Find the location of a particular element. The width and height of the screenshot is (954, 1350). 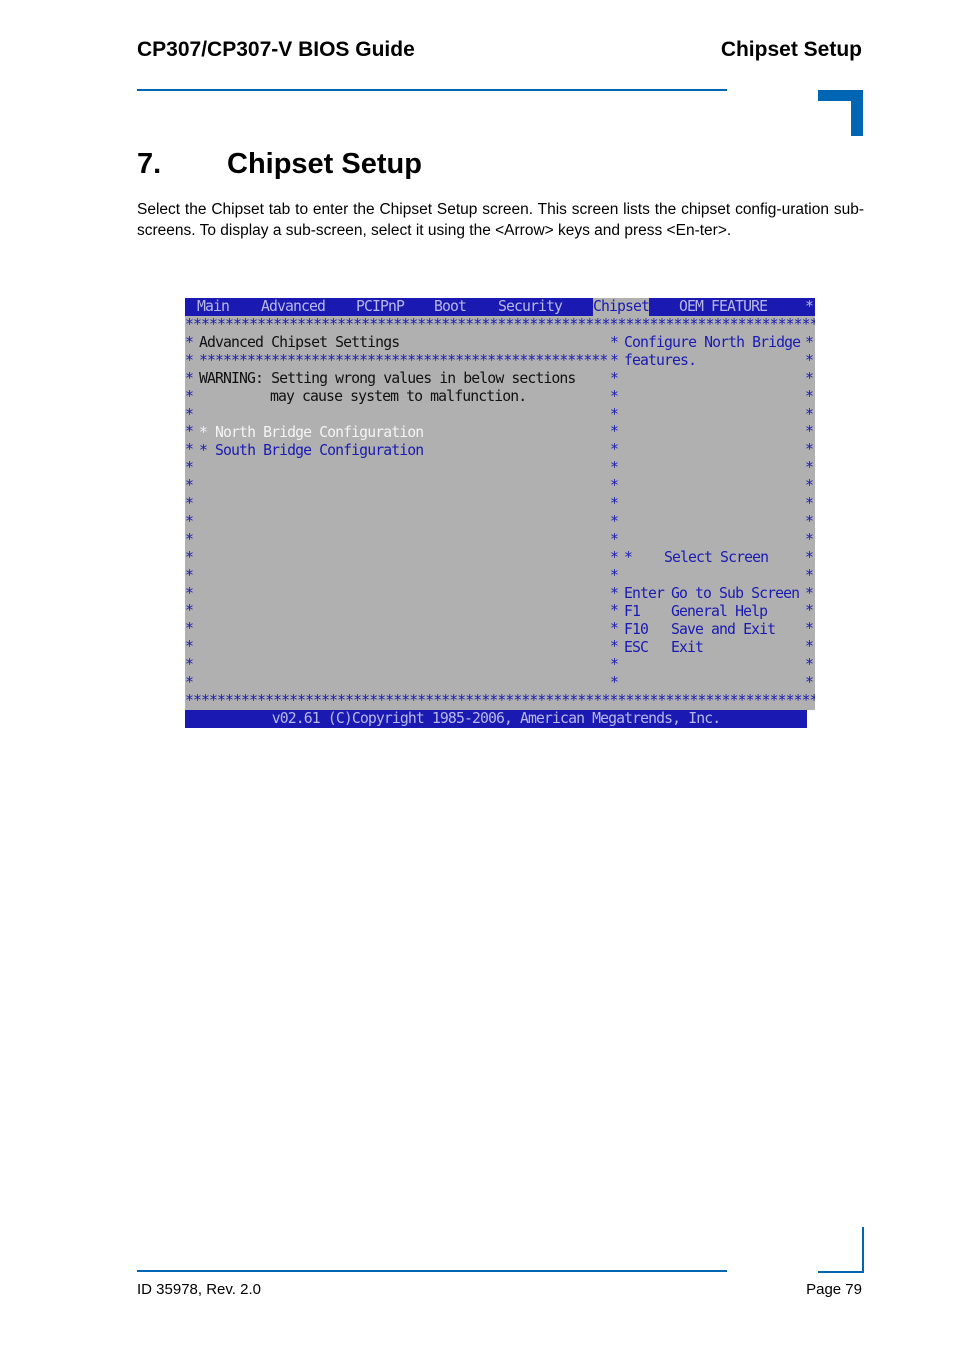

bios-key: F1 is located at coordinates (632, 611).